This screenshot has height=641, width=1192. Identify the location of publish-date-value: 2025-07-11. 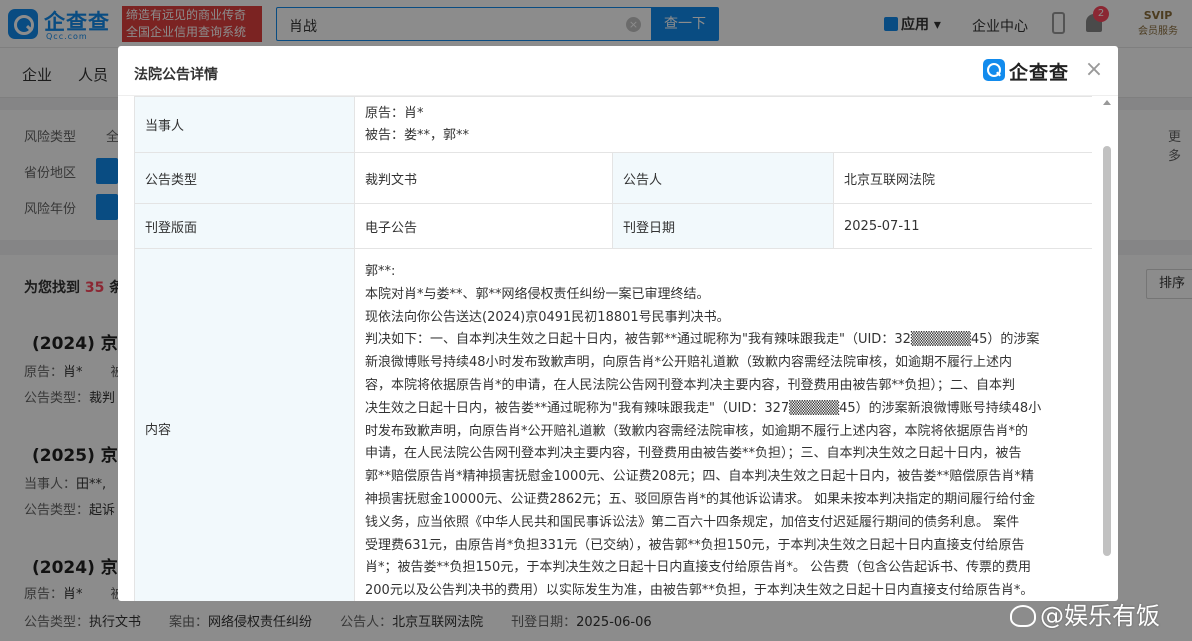
(962, 226).